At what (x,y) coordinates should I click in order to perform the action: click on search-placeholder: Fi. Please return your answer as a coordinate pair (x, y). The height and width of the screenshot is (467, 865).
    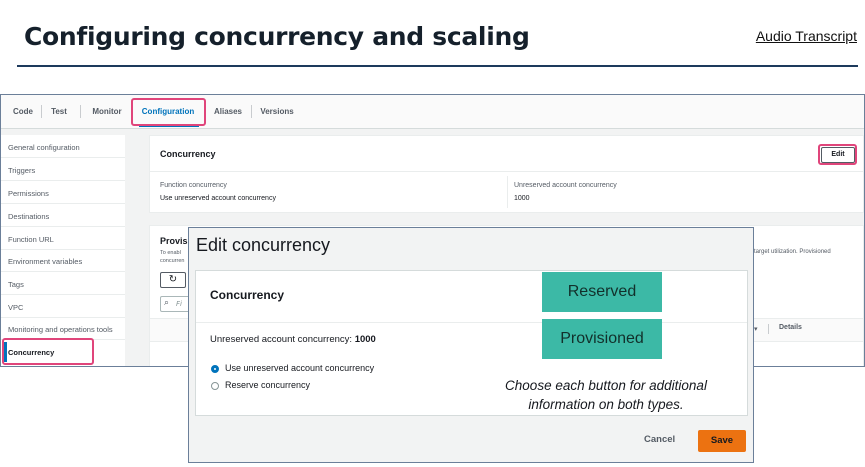
    Looking at the image, I should click on (179, 304).